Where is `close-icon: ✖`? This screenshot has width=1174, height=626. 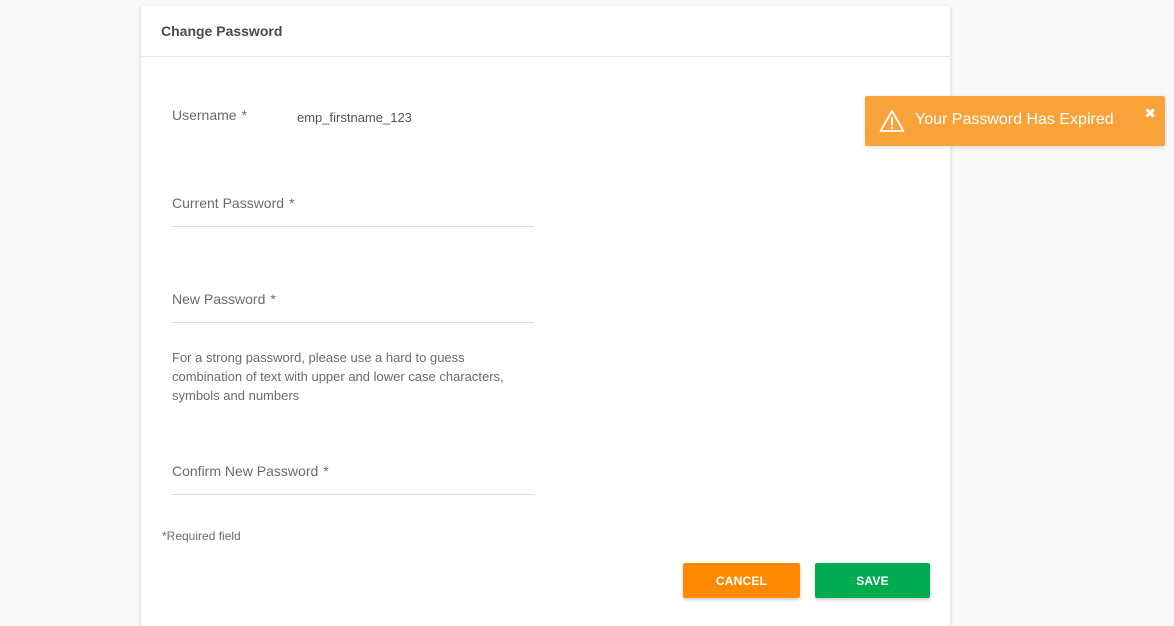
close-icon: ✖ is located at coordinates (1150, 113).